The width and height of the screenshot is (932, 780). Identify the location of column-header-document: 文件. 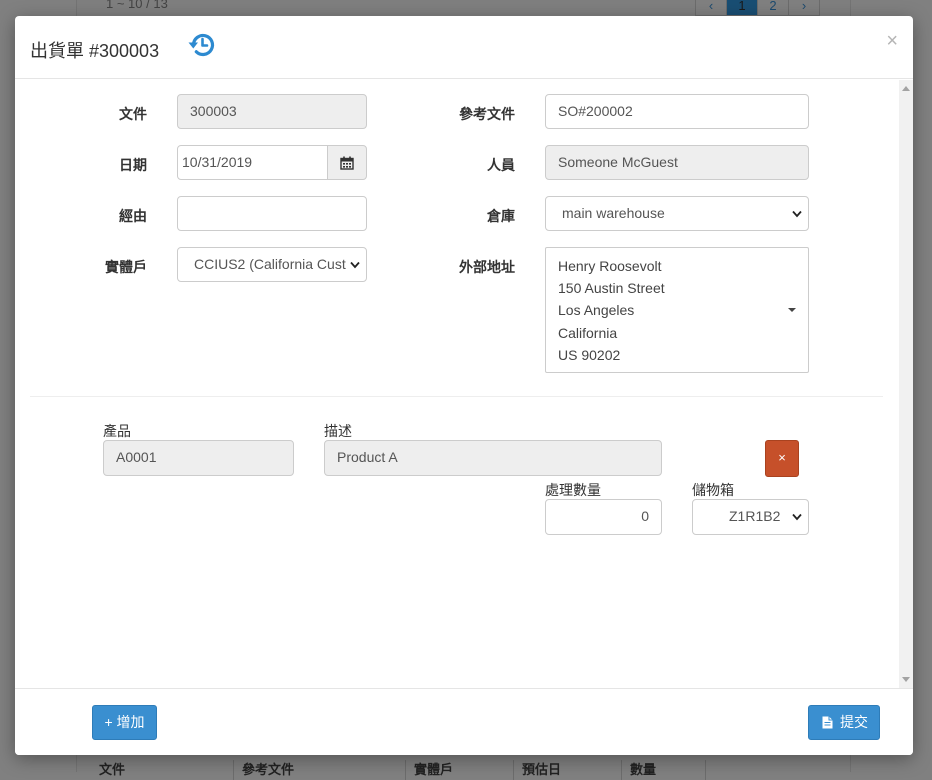
(162, 770).